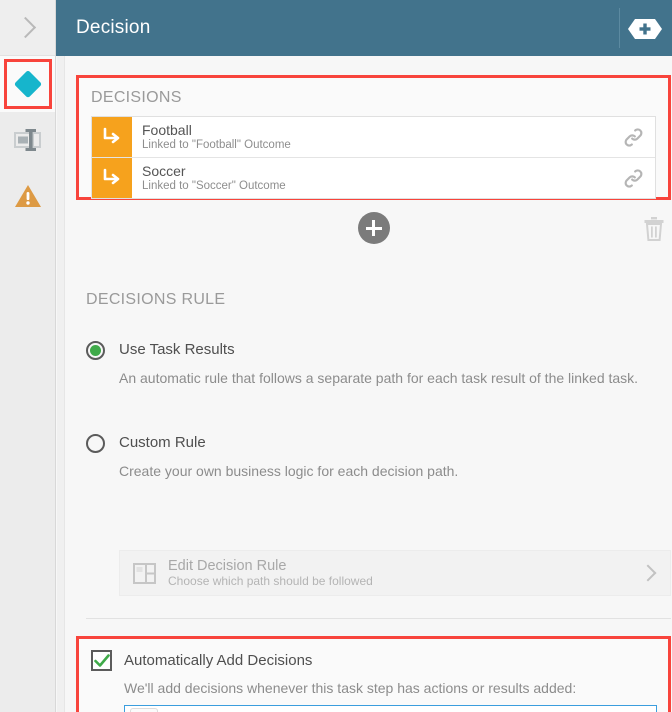  I want to click on auto-add-decisions-checkbox, so click(101, 660).